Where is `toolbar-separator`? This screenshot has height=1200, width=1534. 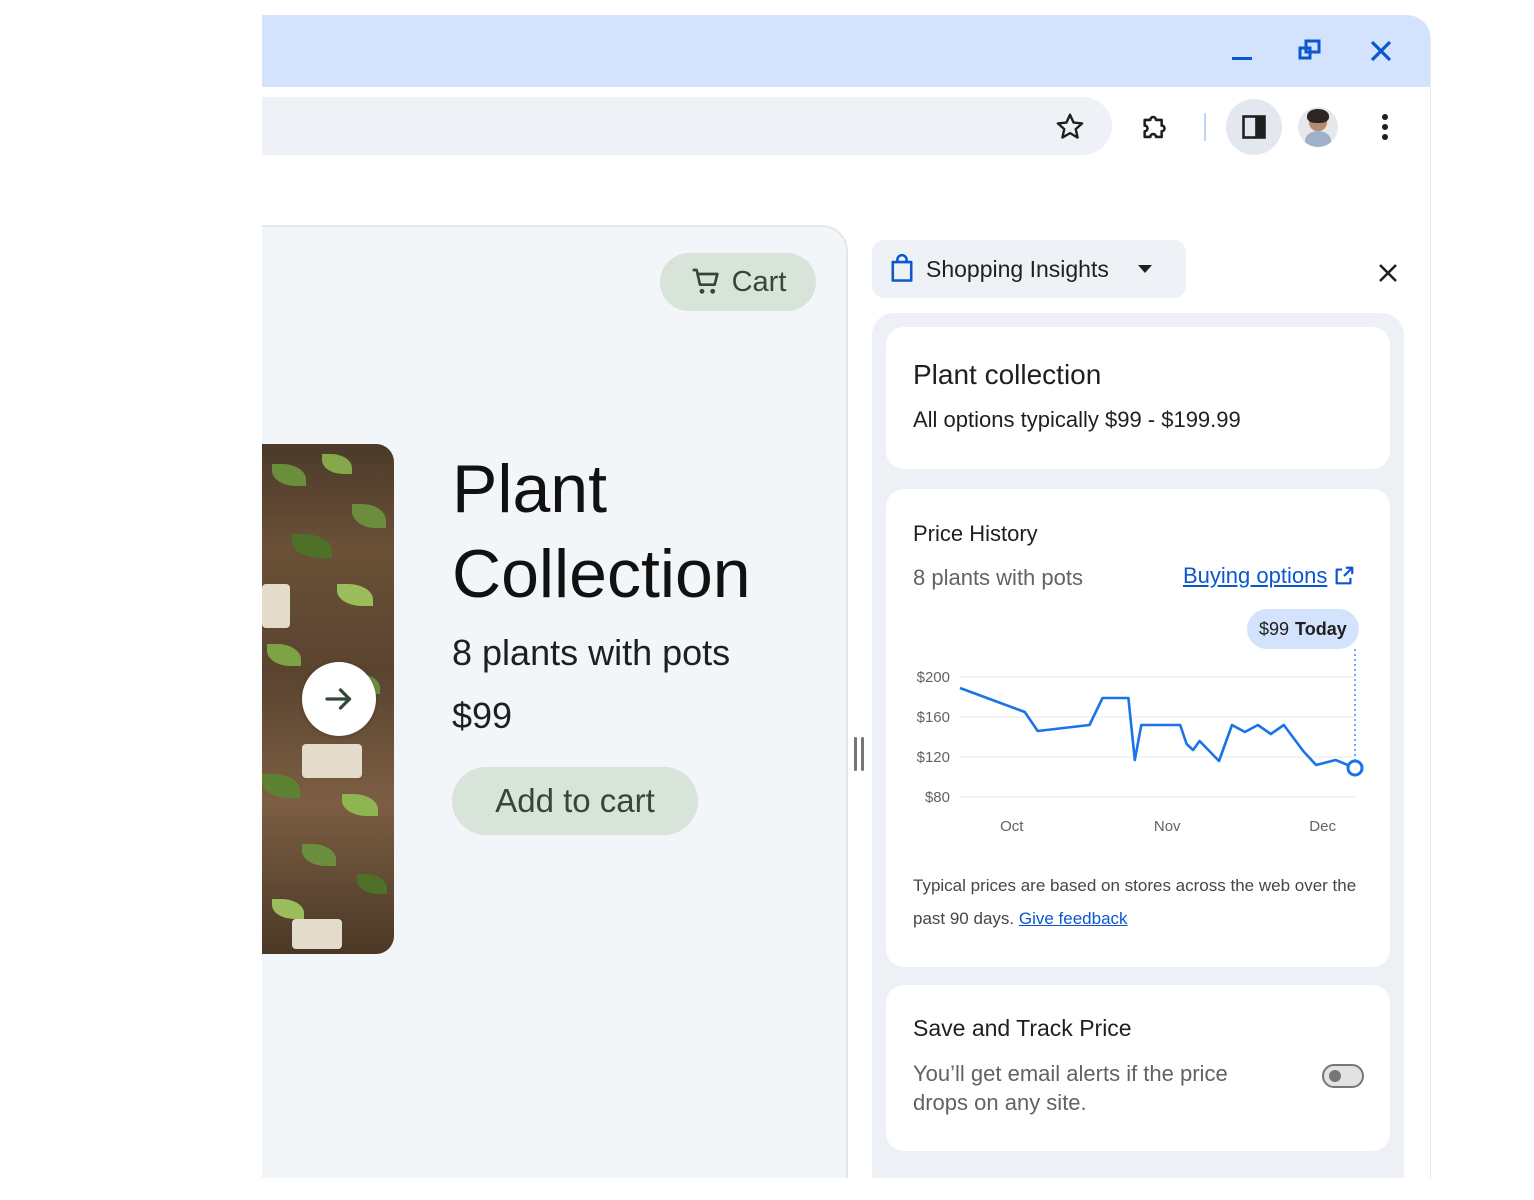 toolbar-separator is located at coordinates (1205, 127).